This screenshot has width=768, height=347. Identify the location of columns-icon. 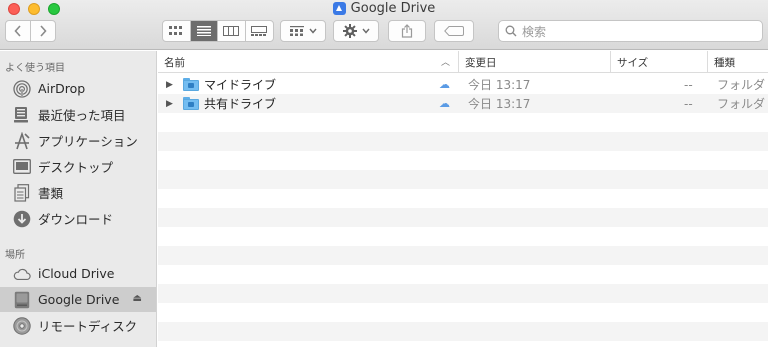
(231, 31).